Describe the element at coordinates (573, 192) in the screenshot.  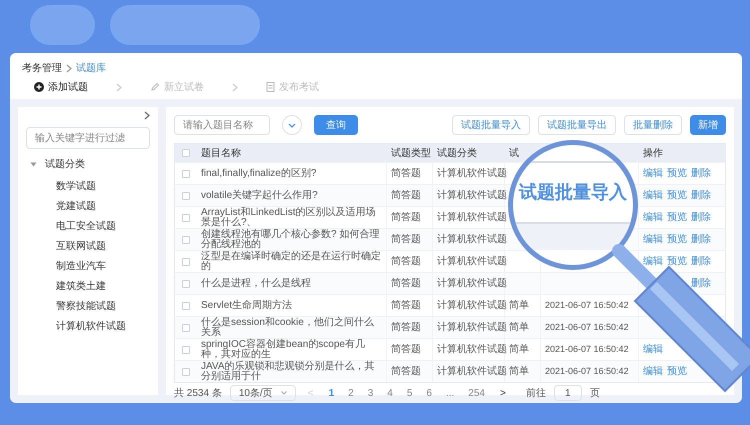
I see `magnified-label: 试题批量导入` at that location.